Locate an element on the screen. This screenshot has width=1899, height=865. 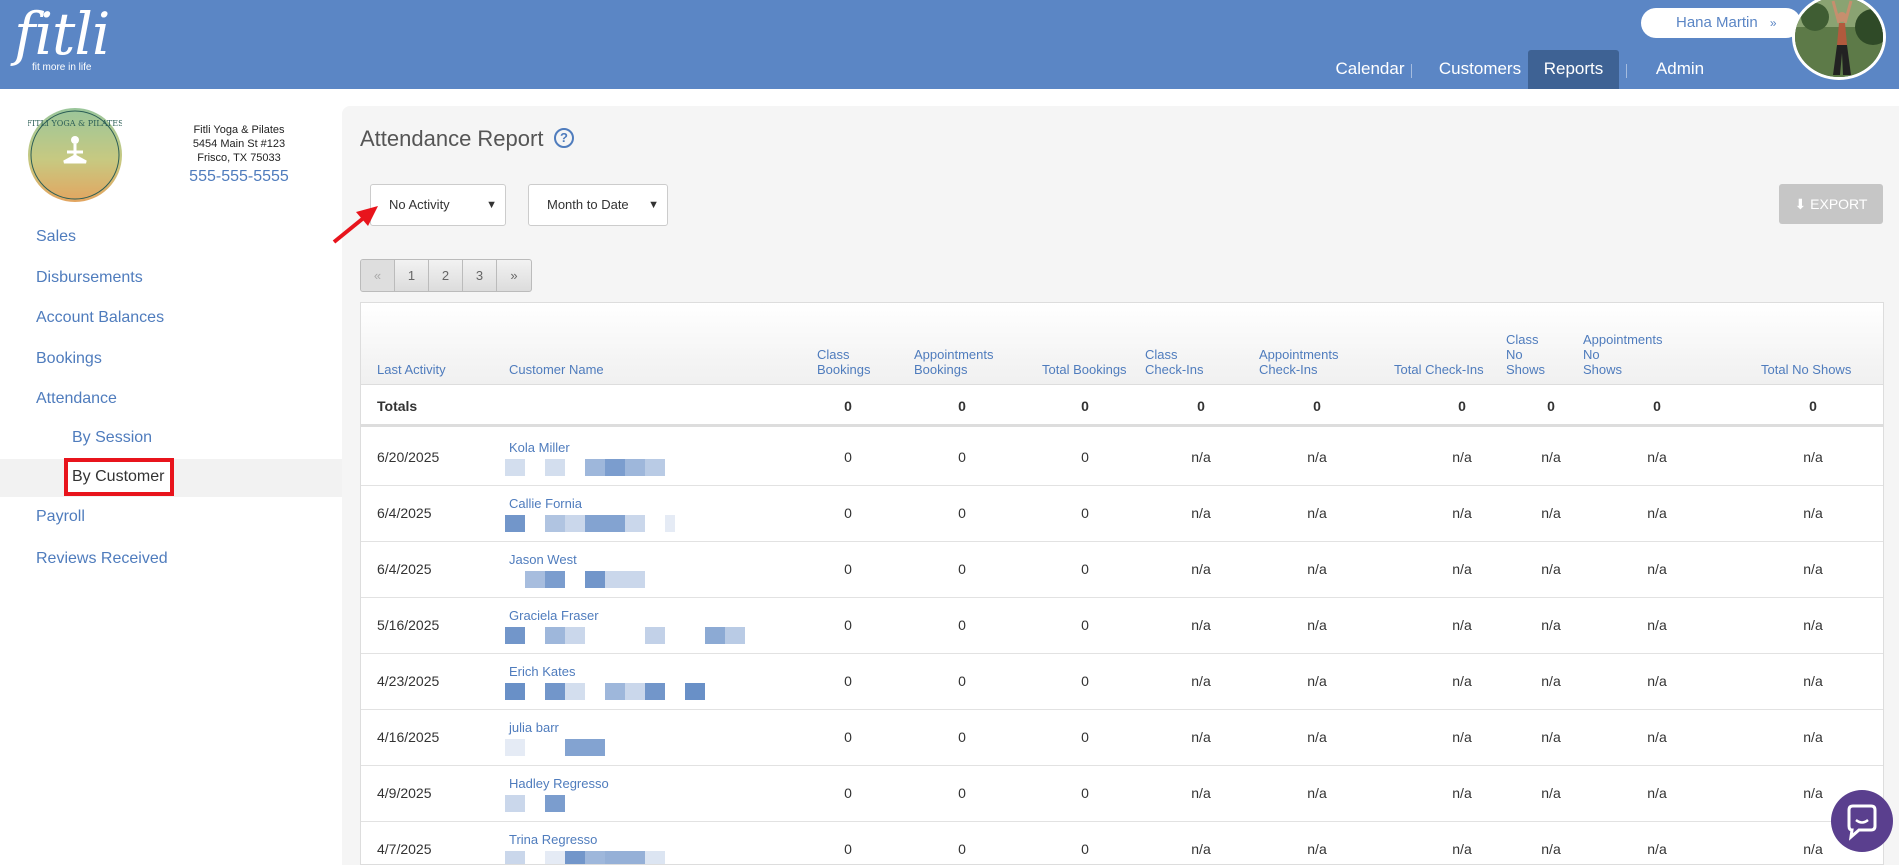
column-header-appointments-no-shows: Appointments No Shows is located at coordinates (1623, 348).